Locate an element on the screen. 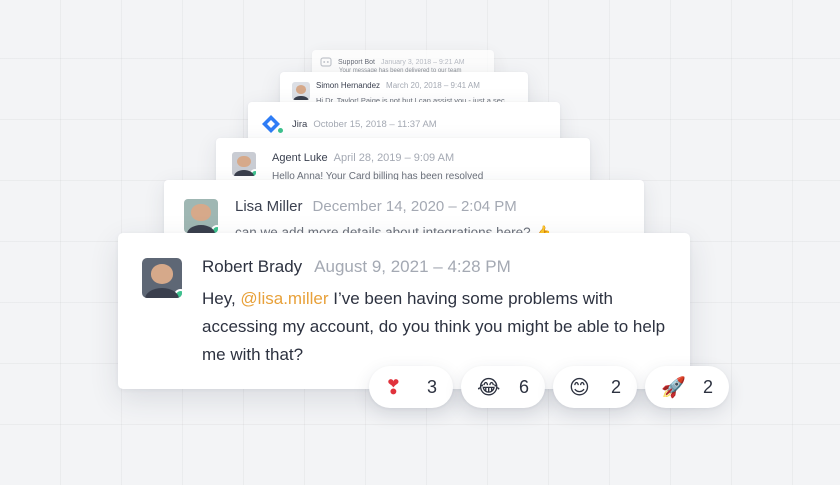 This screenshot has height=485, width=840. reaction-smile-button: 😊 2 is located at coordinates (595, 387).